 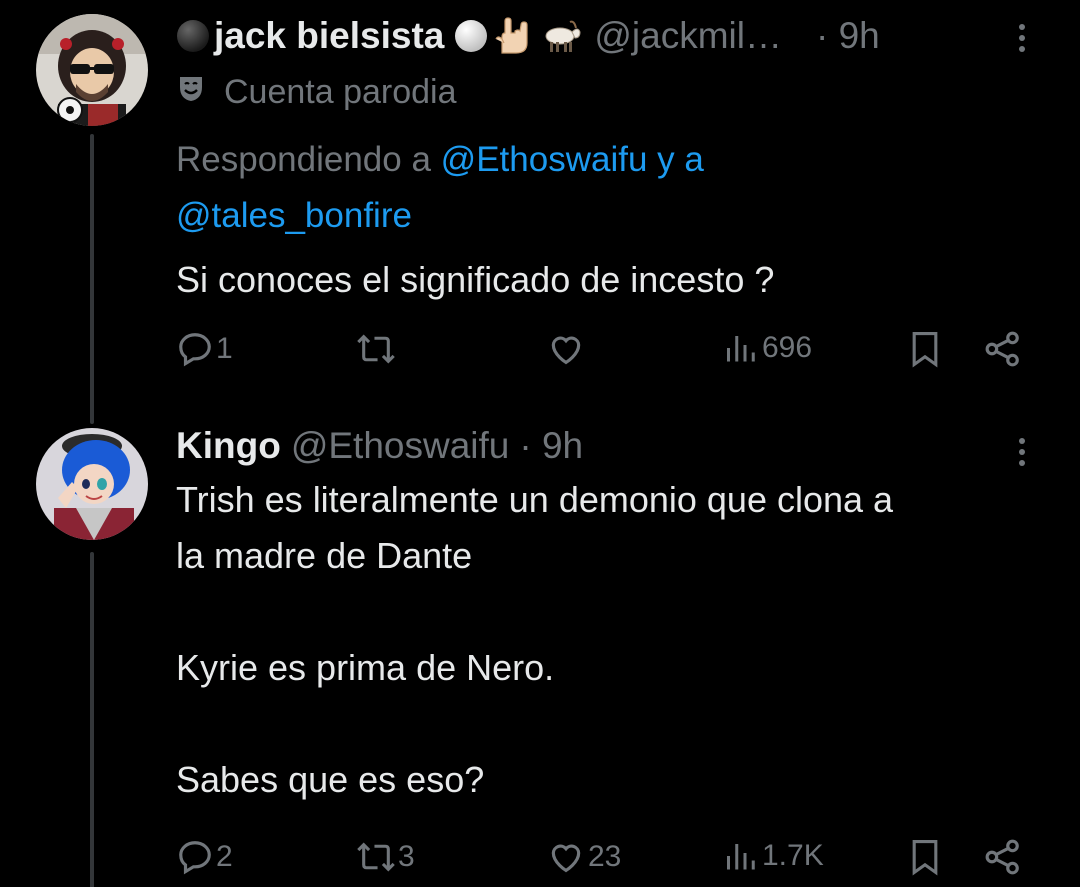 I want to click on thread-line-top, so click(x=92, y=279).